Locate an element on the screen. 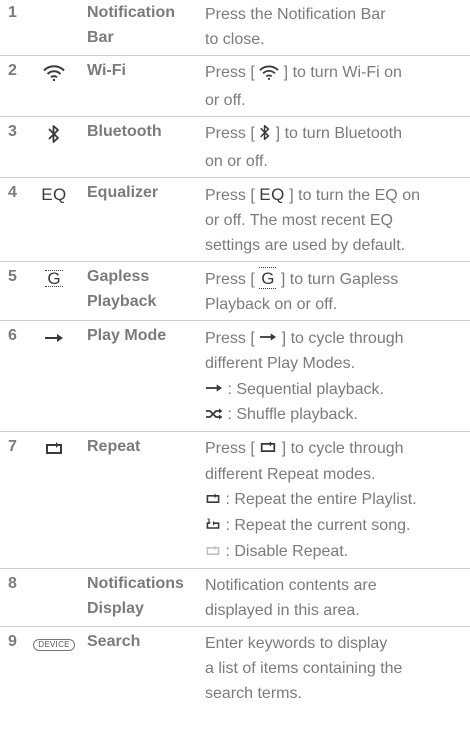  repeat-disabled-icon is located at coordinates (213, 552).